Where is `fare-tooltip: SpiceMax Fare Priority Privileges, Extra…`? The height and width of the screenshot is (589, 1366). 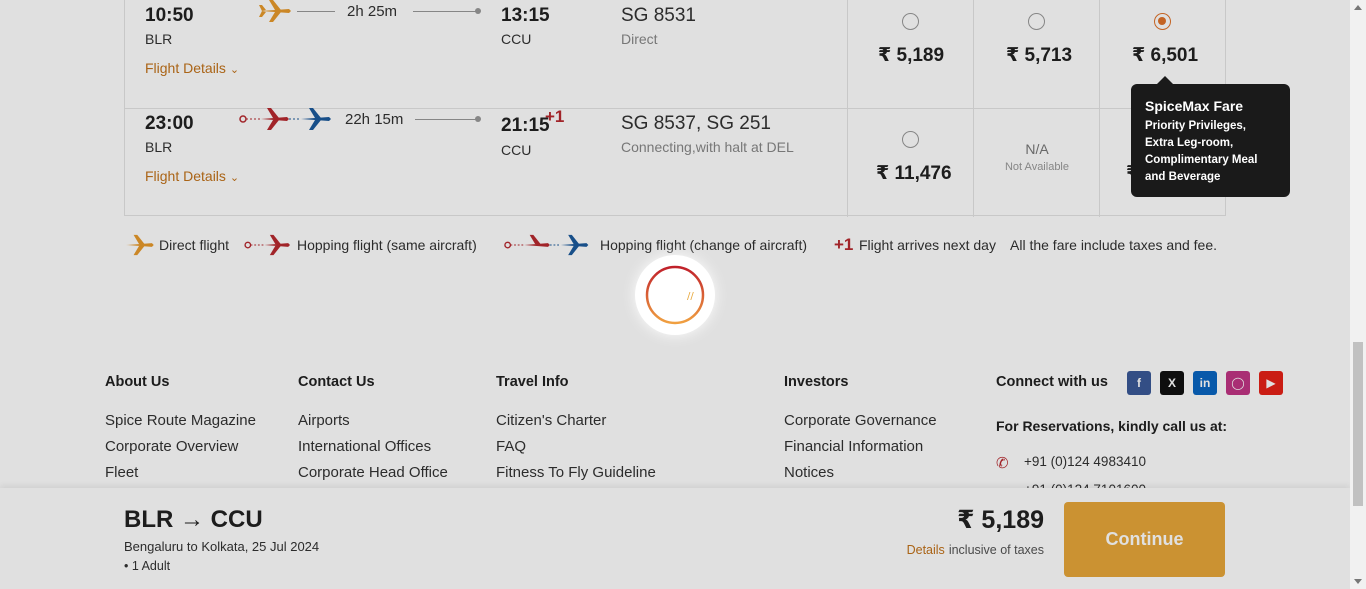
fare-tooltip: SpiceMax Fare Priority Privileges, Extra… is located at coordinates (1210, 136).